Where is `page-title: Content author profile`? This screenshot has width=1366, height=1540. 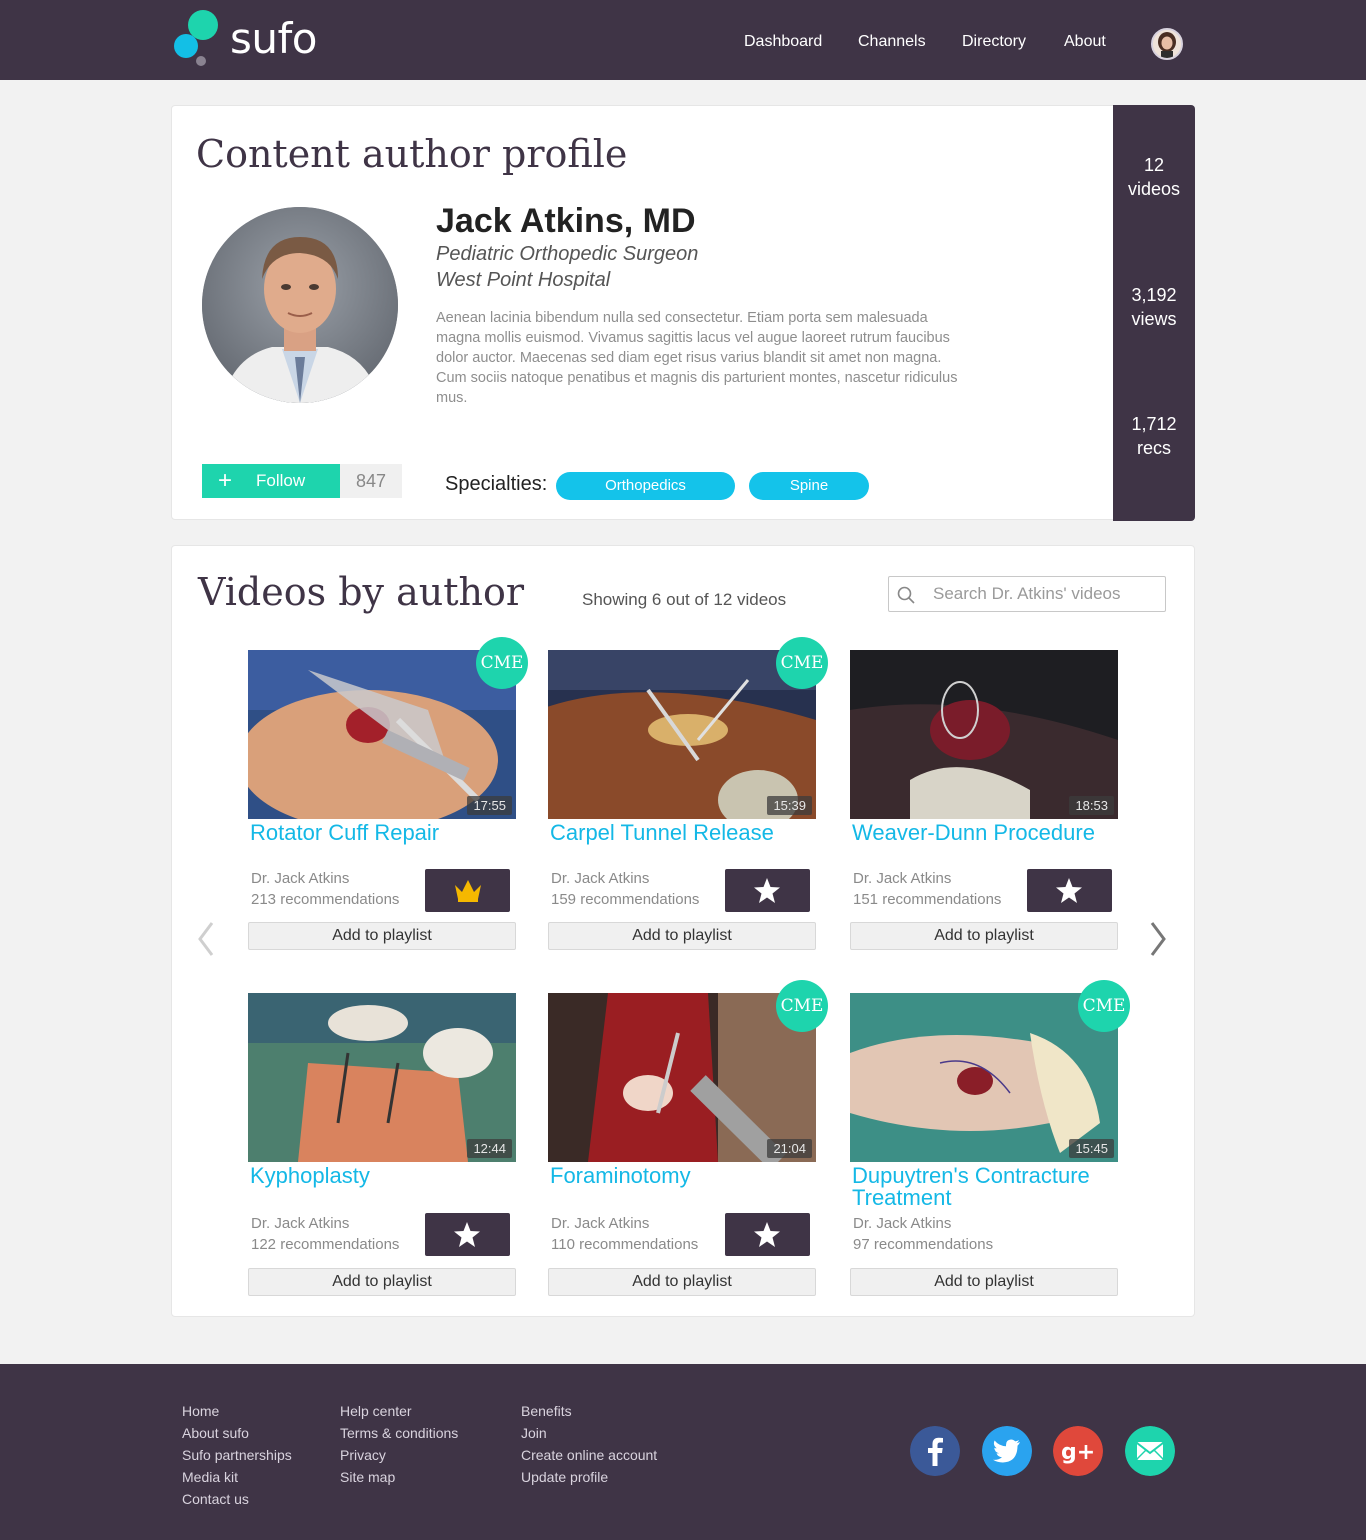
page-title: Content author profile is located at coordinates (412, 154).